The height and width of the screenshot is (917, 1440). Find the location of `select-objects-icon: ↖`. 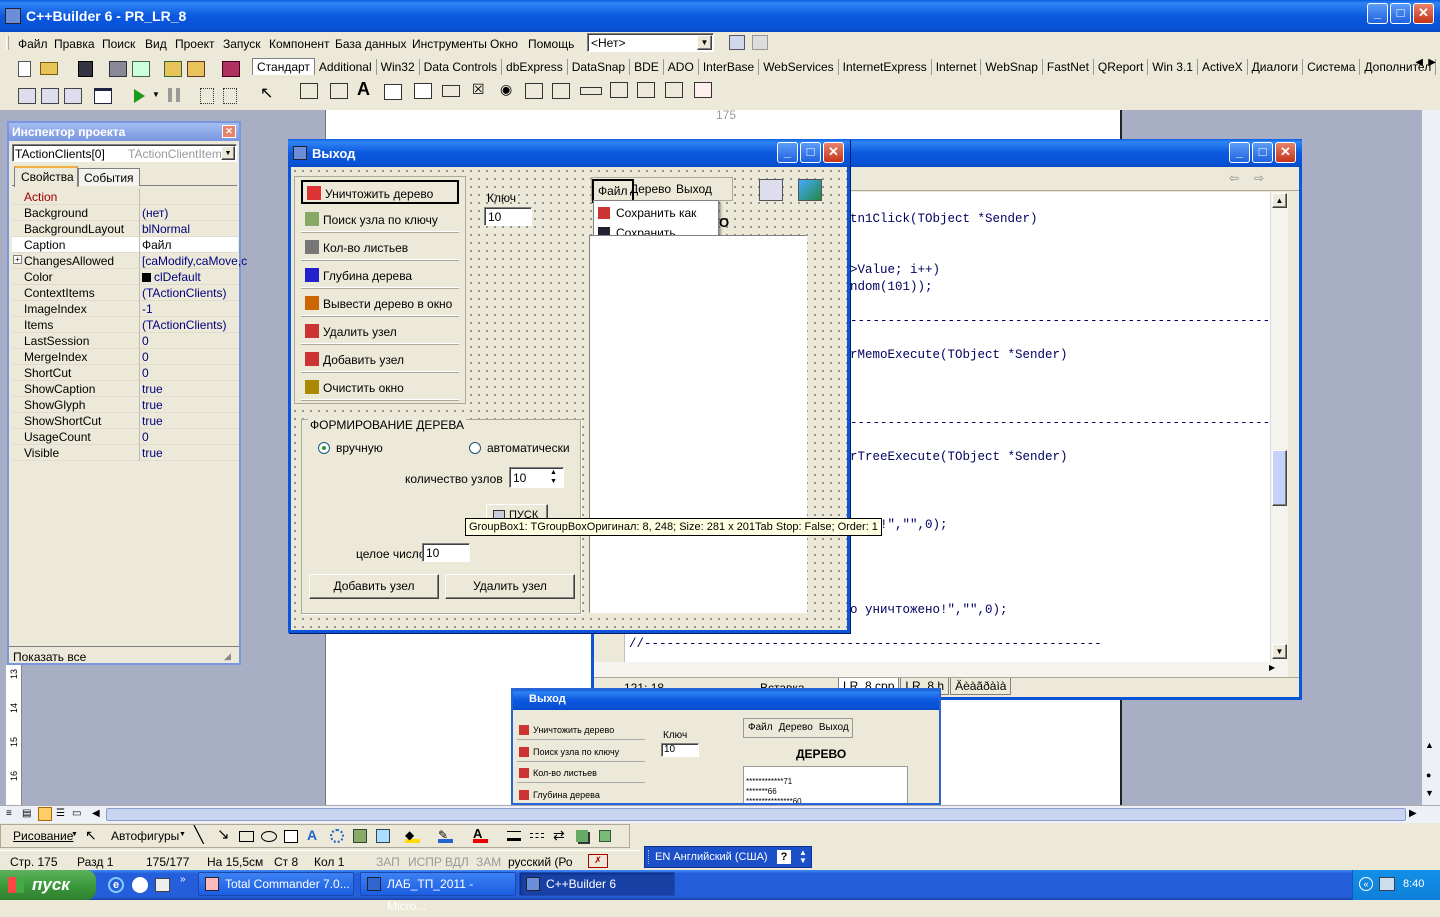

select-objects-icon: ↖ is located at coordinates (91, 835).